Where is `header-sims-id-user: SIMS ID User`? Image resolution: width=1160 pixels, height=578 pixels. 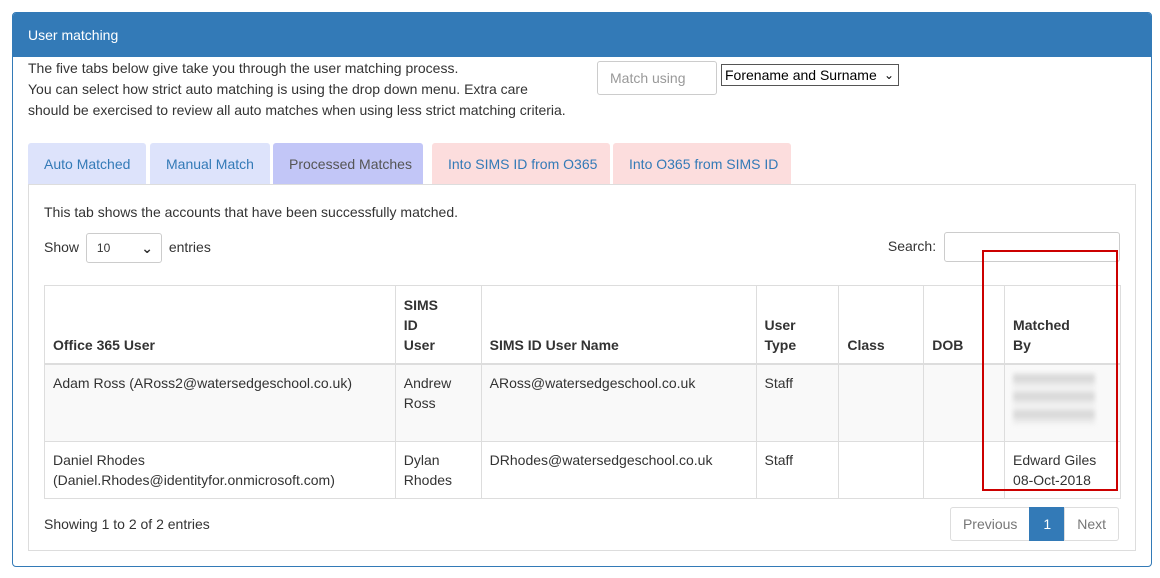 header-sims-id-user: SIMS ID User is located at coordinates (438, 325).